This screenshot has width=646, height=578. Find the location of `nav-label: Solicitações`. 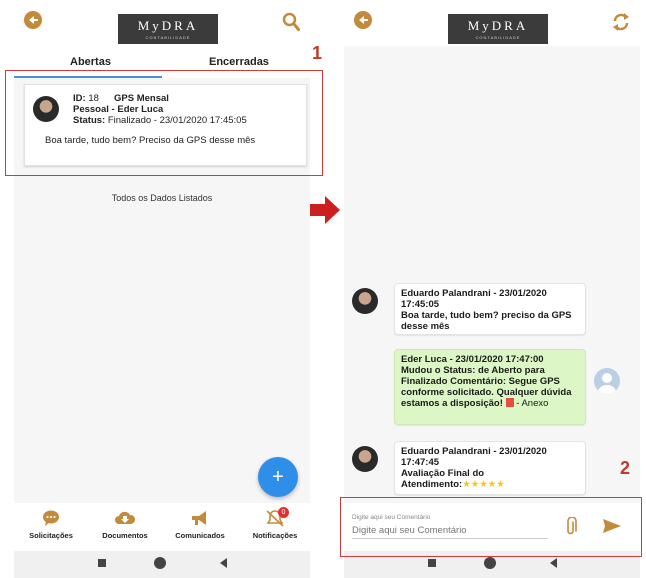

nav-label: Solicitações is located at coordinates (51, 535).